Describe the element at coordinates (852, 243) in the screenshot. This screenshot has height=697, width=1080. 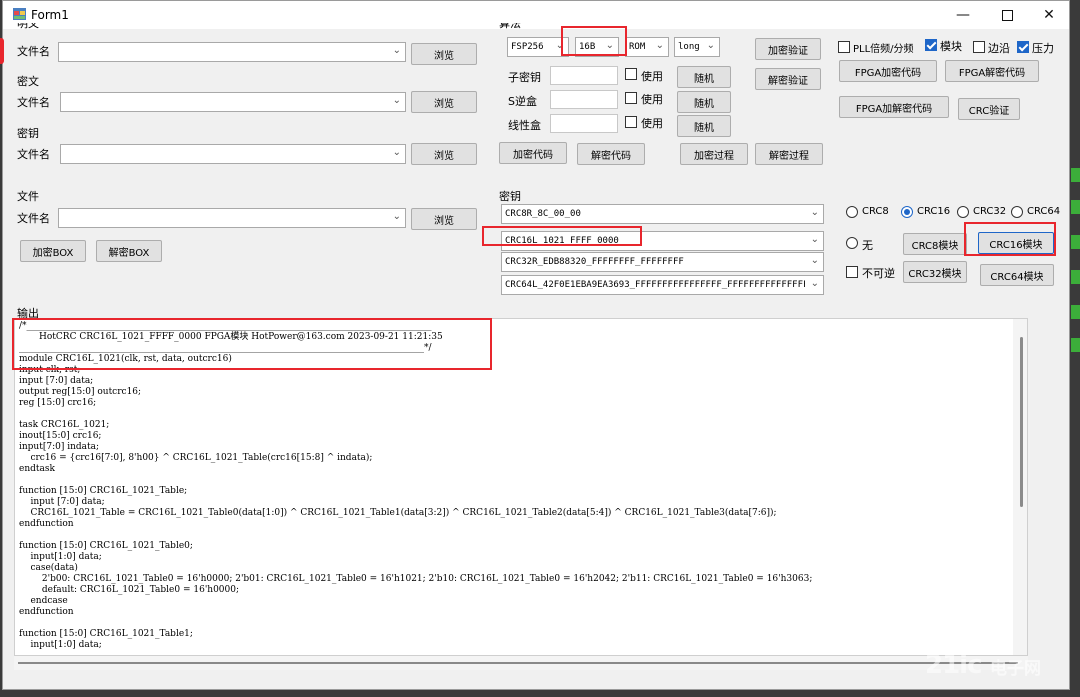
I see `none-radio` at that location.